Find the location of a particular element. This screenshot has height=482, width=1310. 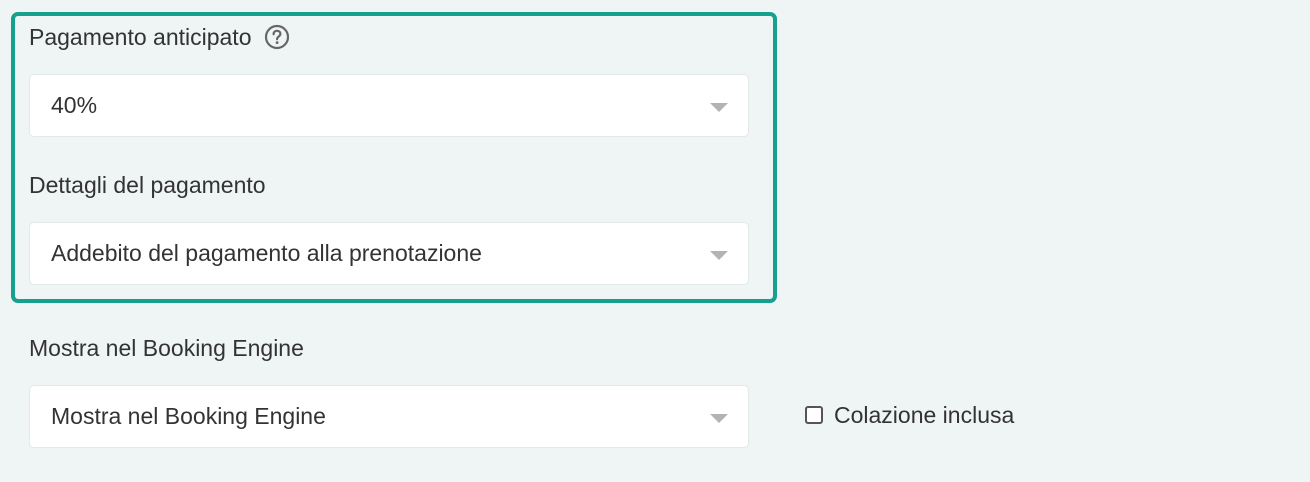

booking-engine-label: Mostra nel Booking Engine is located at coordinates (166, 348).